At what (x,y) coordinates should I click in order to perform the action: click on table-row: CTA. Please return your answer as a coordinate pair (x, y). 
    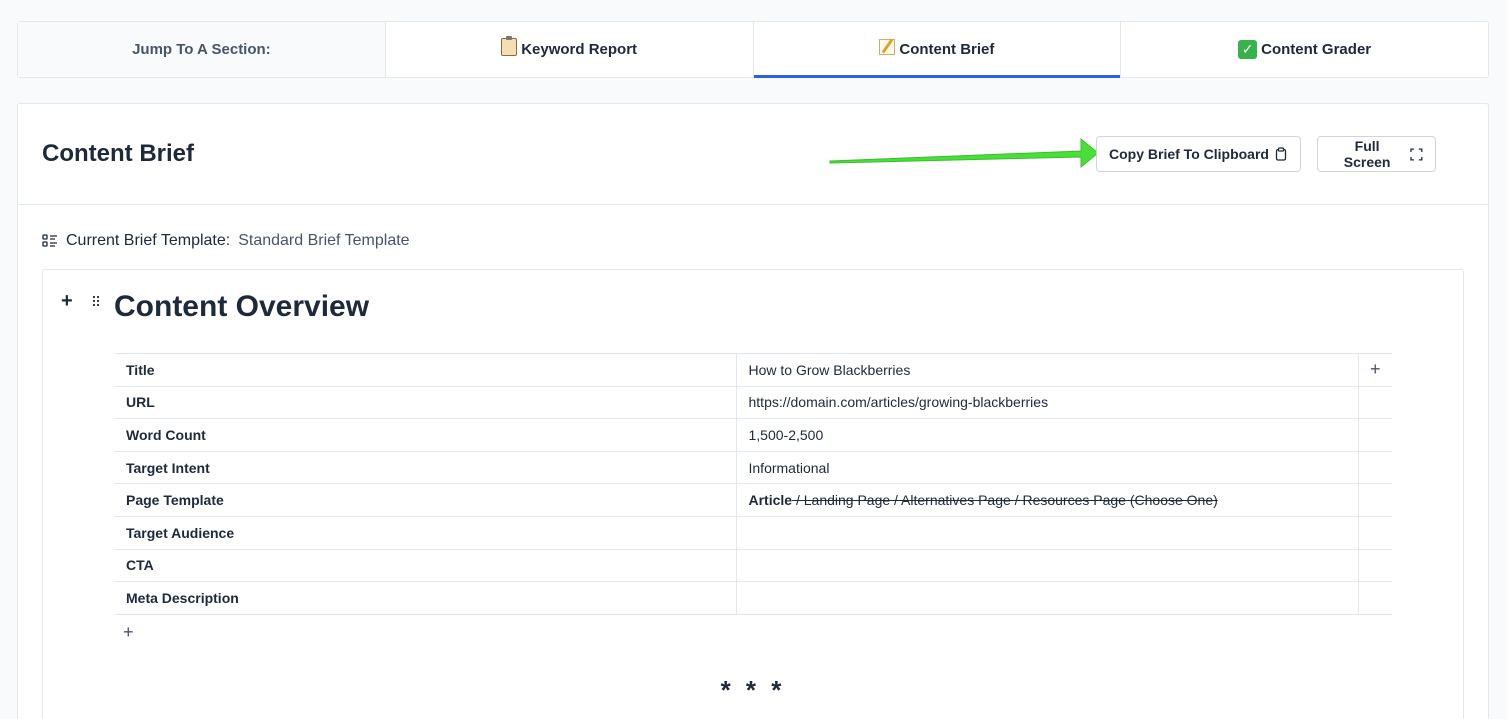
    Looking at the image, I should click on (753, 565).